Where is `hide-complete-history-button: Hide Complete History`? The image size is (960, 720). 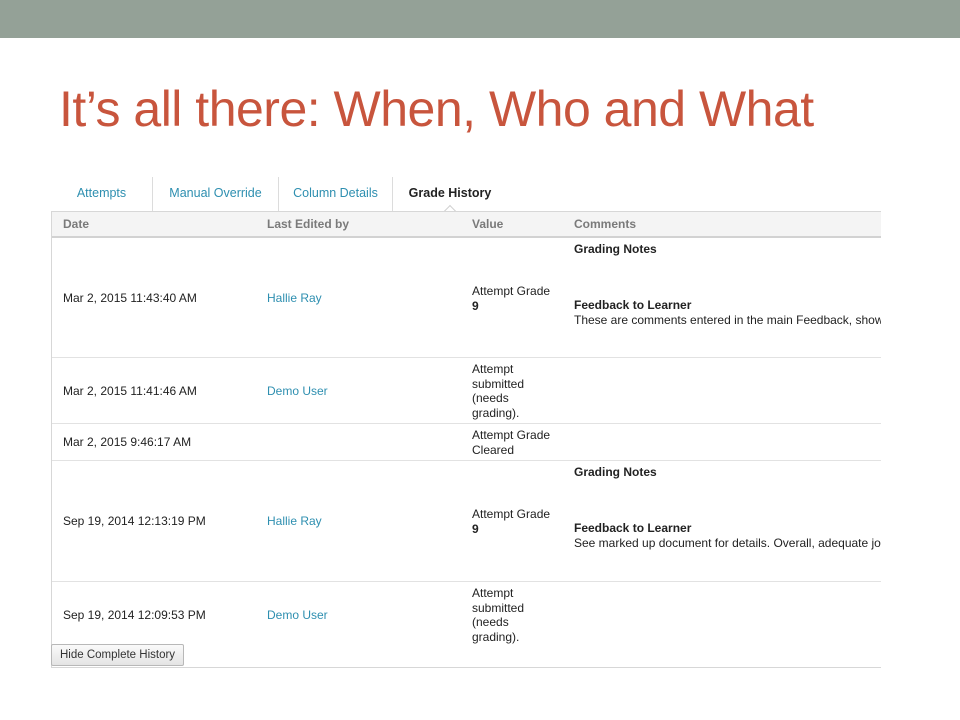 hide-complete-history-button: Hide Complete History is located at coordinates (118, 655).